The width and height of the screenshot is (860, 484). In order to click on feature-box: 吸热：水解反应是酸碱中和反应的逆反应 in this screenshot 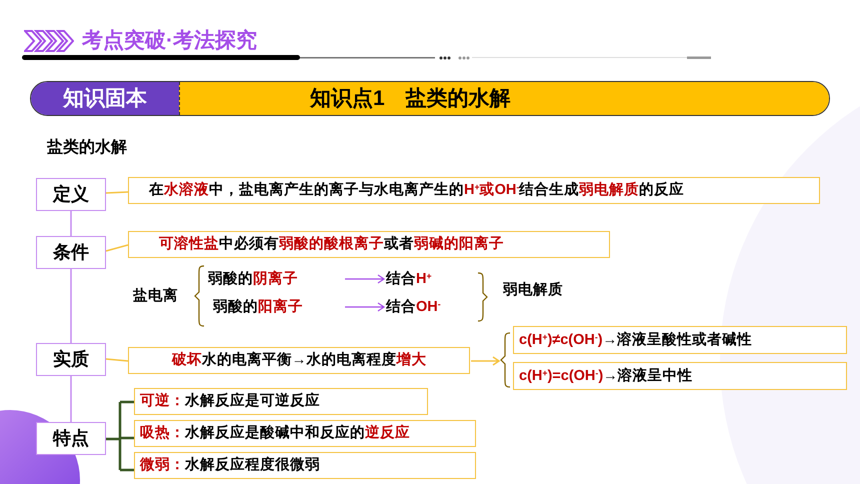, I will do `click(305, 433)`.